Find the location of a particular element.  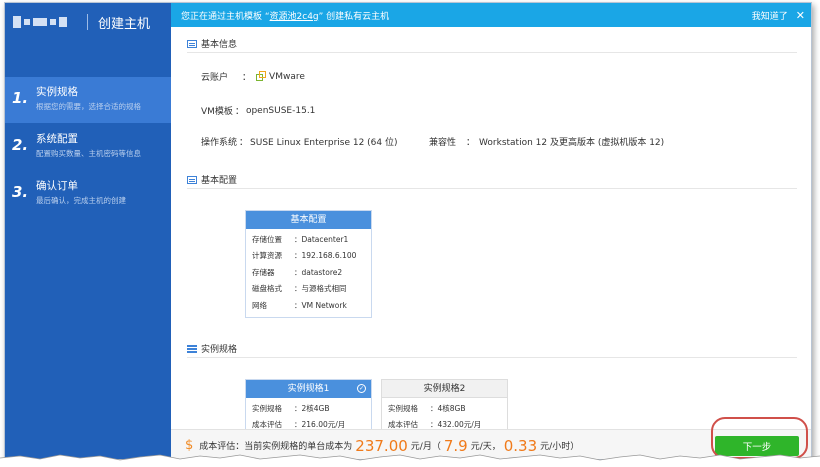

step-instance-spec: 1. 实例规格 根据您的需要，选择合适的规格 is located at coordinates (88, 100).